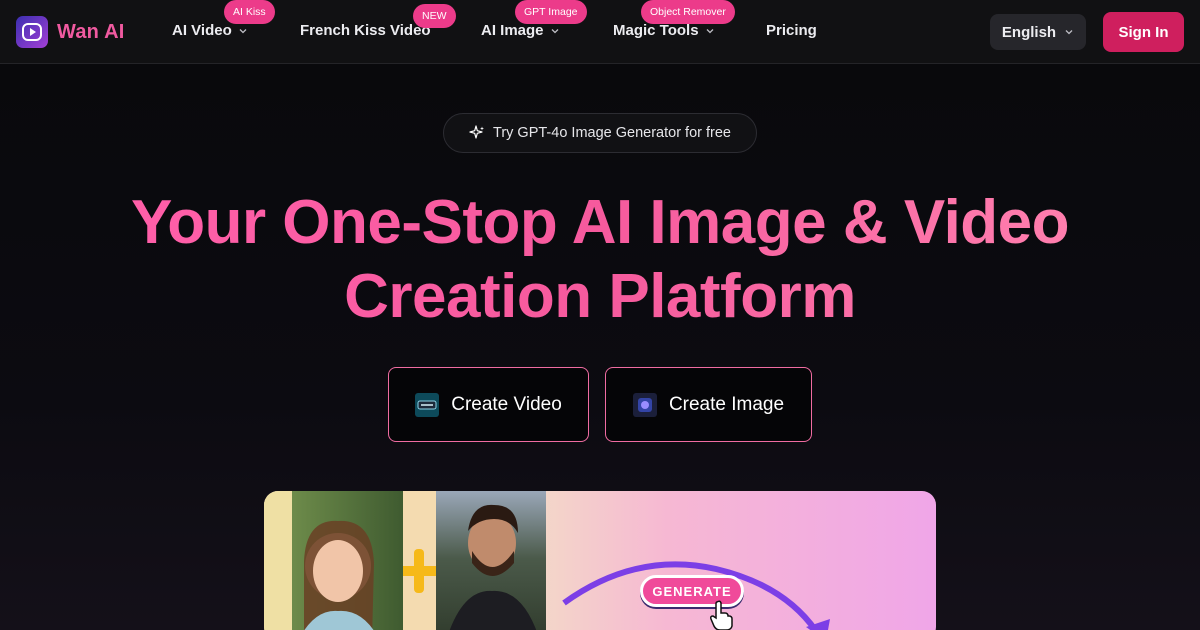 The width and height of the screenshot is (1200, 630). What do you see at coordinates (512, 30) in the screenshot?
I see `nav-ai-image-label: AI Image` at bounding box center [512, 30].